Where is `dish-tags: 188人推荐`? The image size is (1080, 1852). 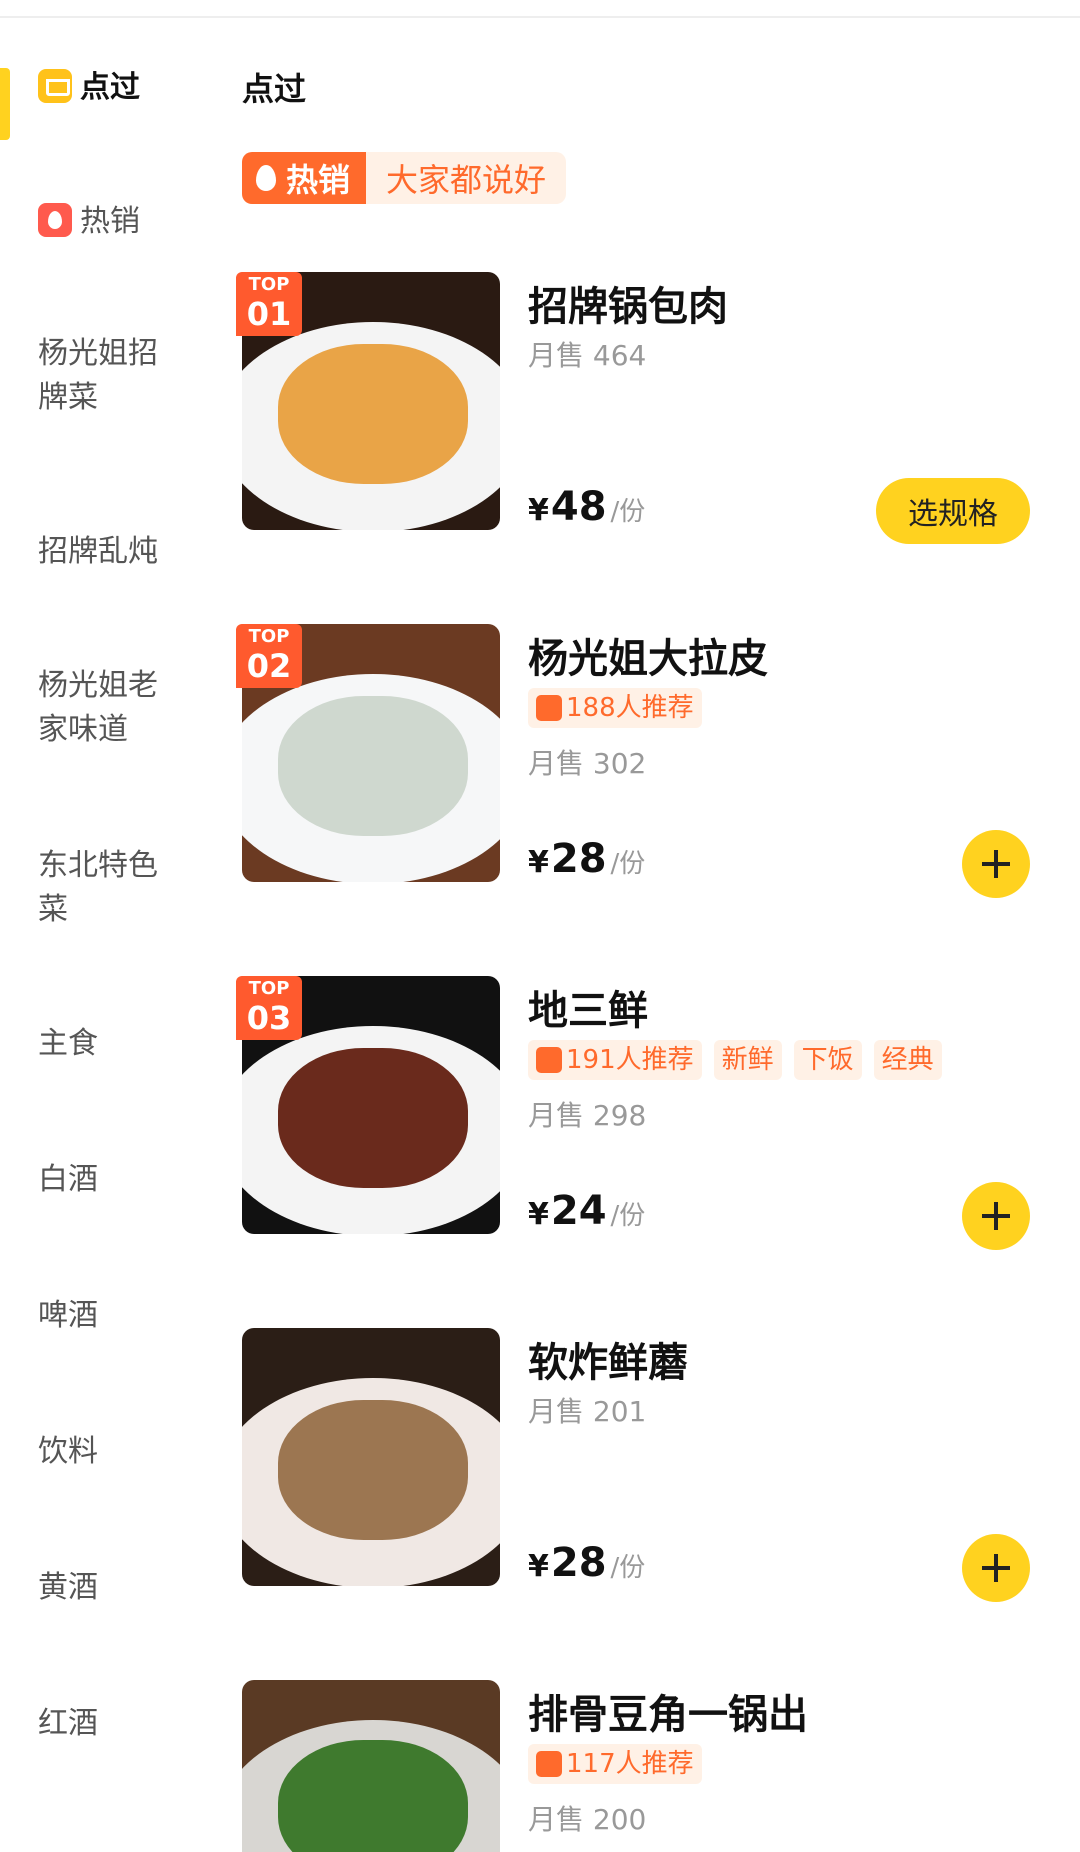 dish-tags: 188人推荐 is located at coordinates (615, 708).